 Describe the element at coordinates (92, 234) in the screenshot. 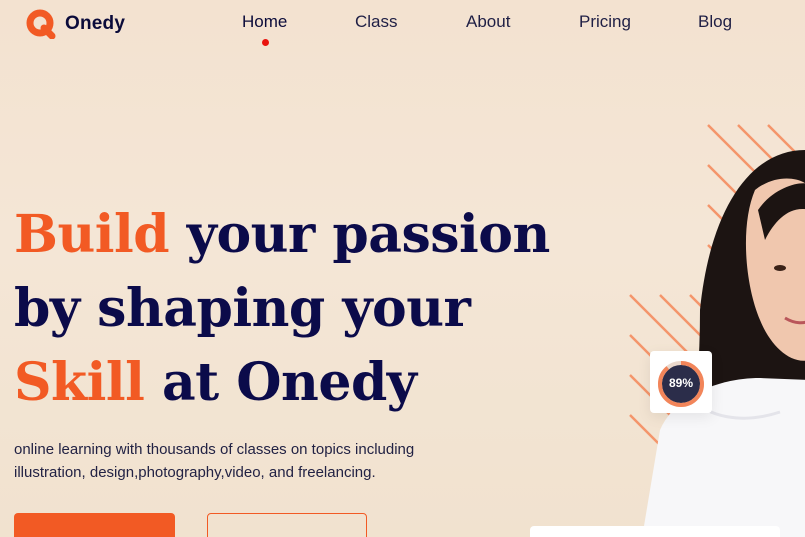

I see `headline-accent-build: Build` at that location.